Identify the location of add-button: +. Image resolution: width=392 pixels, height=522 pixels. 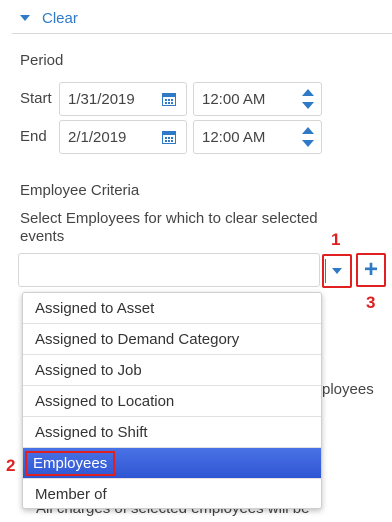
(371, 270).